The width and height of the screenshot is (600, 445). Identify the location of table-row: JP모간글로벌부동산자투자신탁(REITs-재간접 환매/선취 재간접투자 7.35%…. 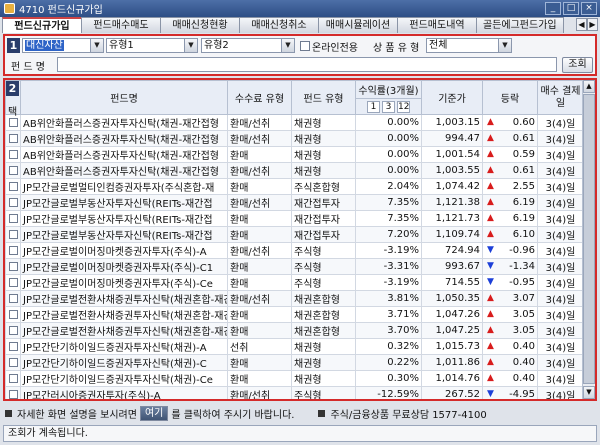
(294, 202).